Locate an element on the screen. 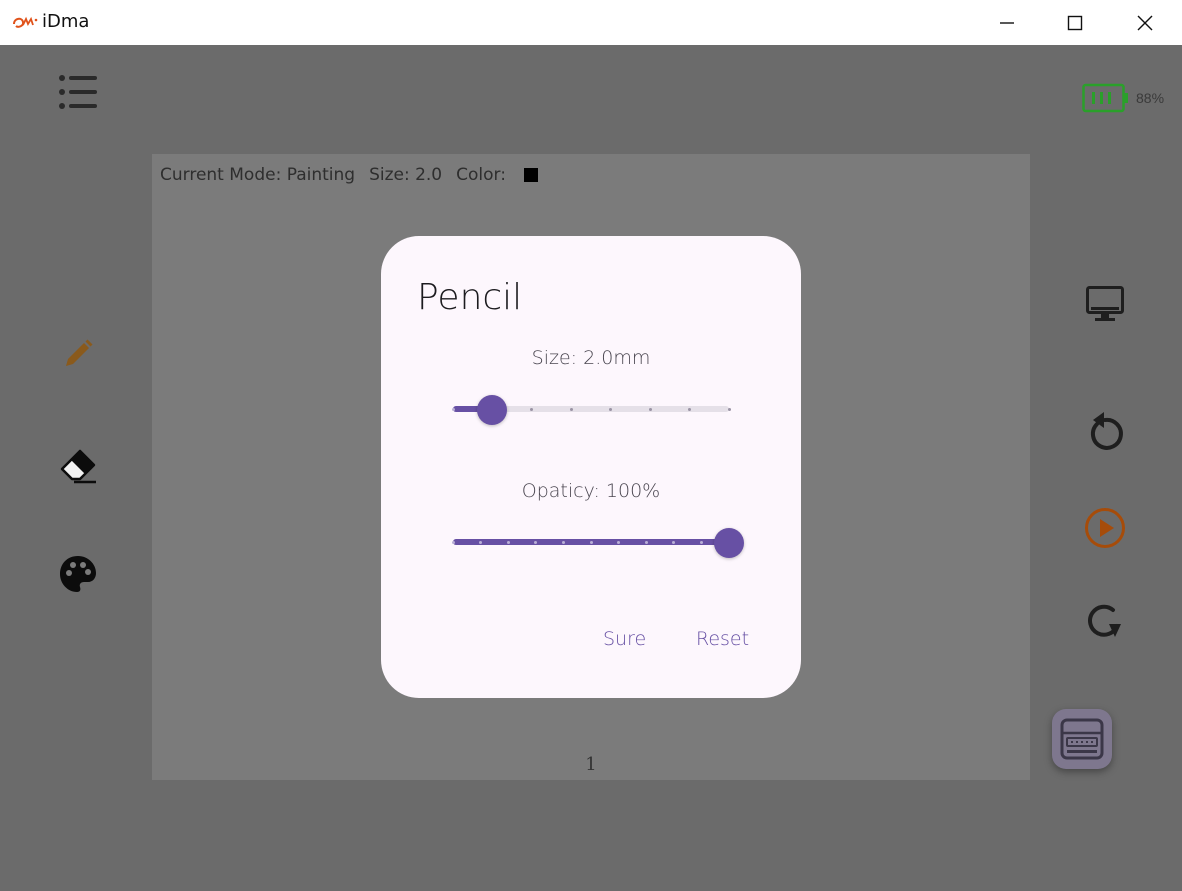 Image resolution: width=1182 pixels, height=891 pixels. battery-indicator: 88% is located at coordinates (1123, 98).